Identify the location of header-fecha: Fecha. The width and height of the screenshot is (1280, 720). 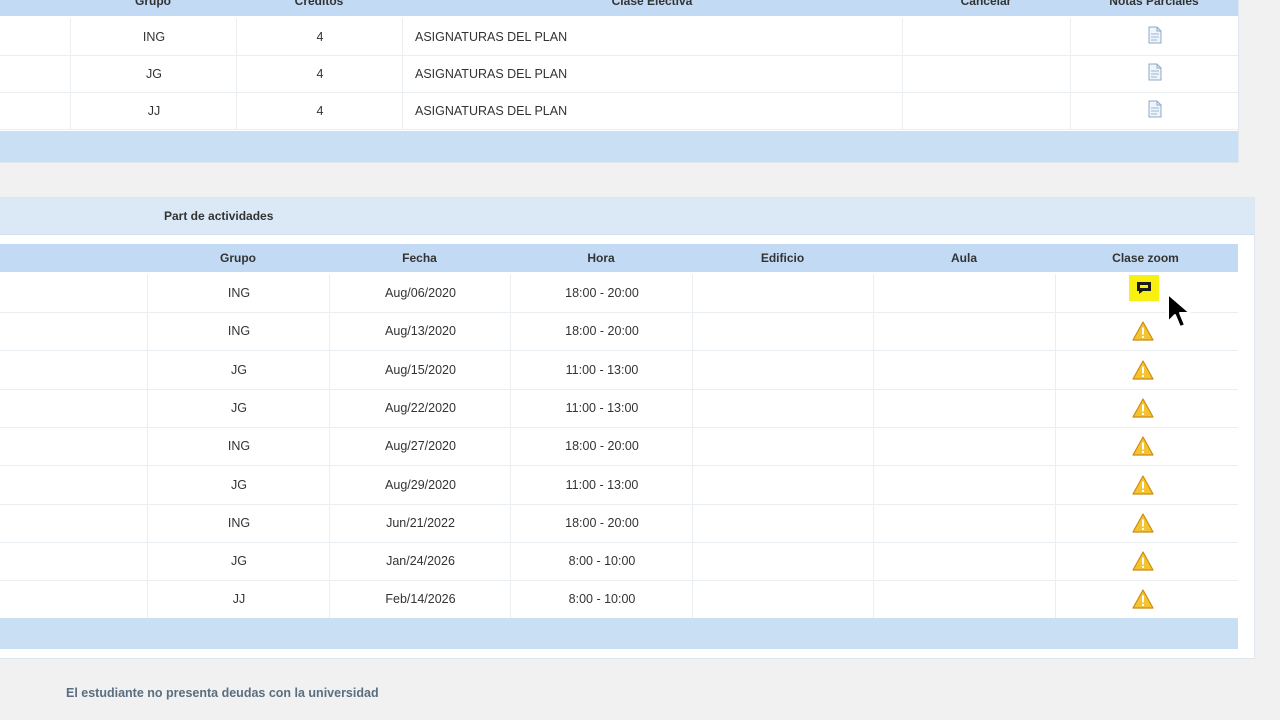
(419, 258).